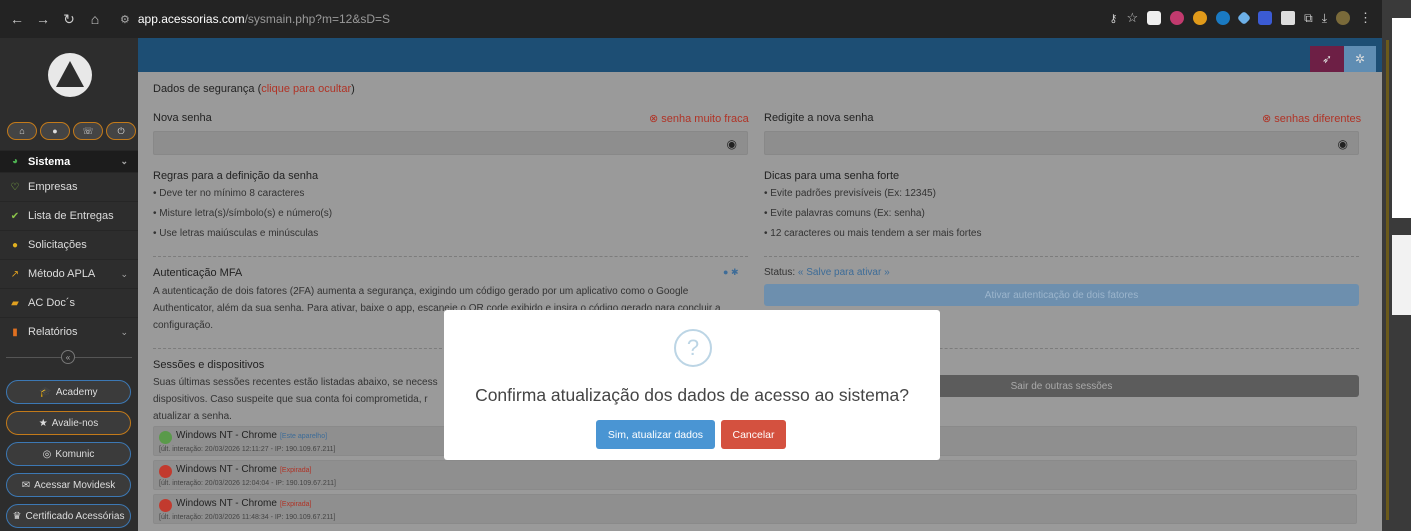  I want to click on cancel-button: Cancelar, so click(753, 434).